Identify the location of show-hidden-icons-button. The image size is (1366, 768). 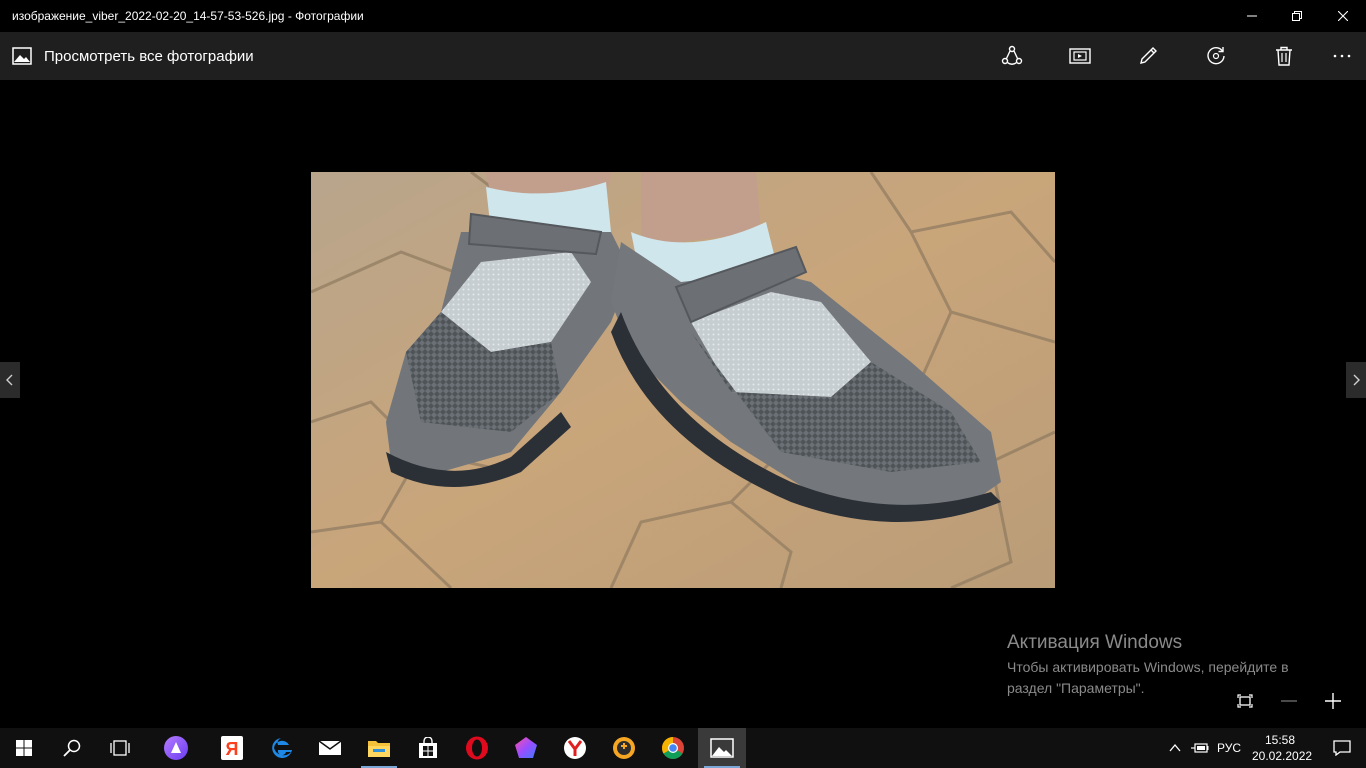
(1175, 748).